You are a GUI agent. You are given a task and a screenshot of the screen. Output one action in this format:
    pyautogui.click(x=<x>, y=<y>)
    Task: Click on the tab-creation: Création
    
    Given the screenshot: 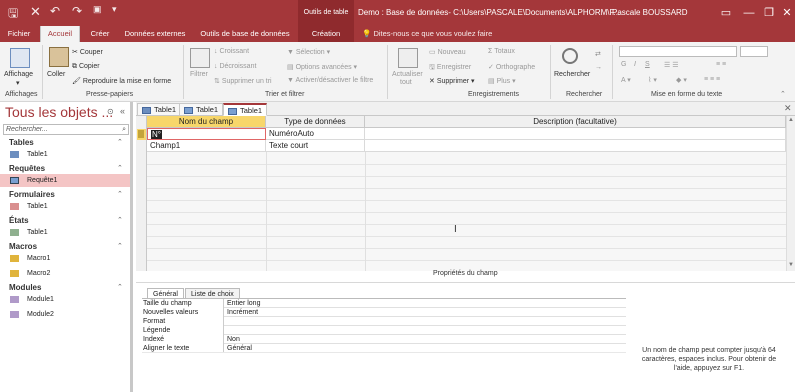 What is the action you would take?
    pyautogui.click(x=326, y=34)
    